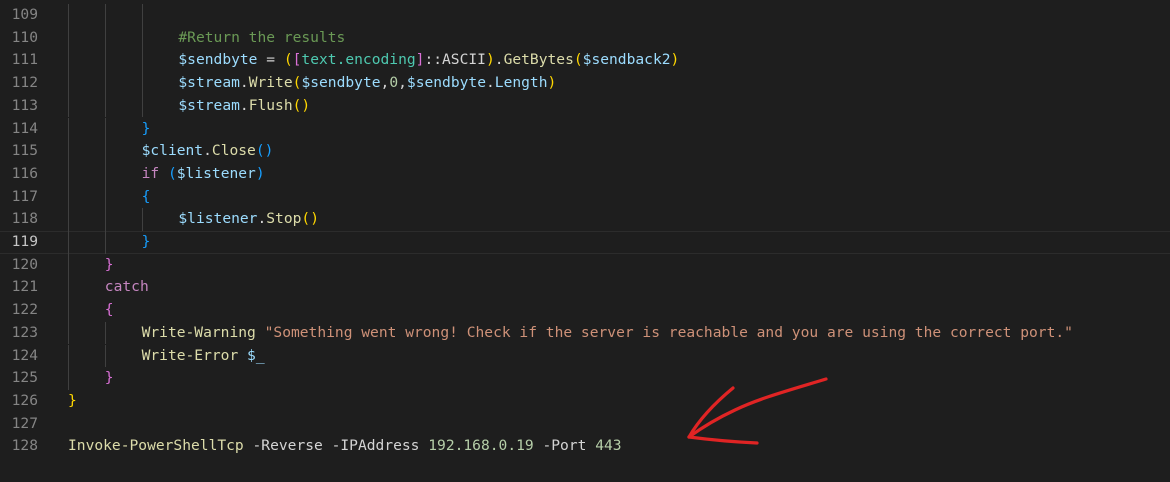 The height and width of the screenshot is (482, 1170). I want to click on code-token: ), so click(675, 60).